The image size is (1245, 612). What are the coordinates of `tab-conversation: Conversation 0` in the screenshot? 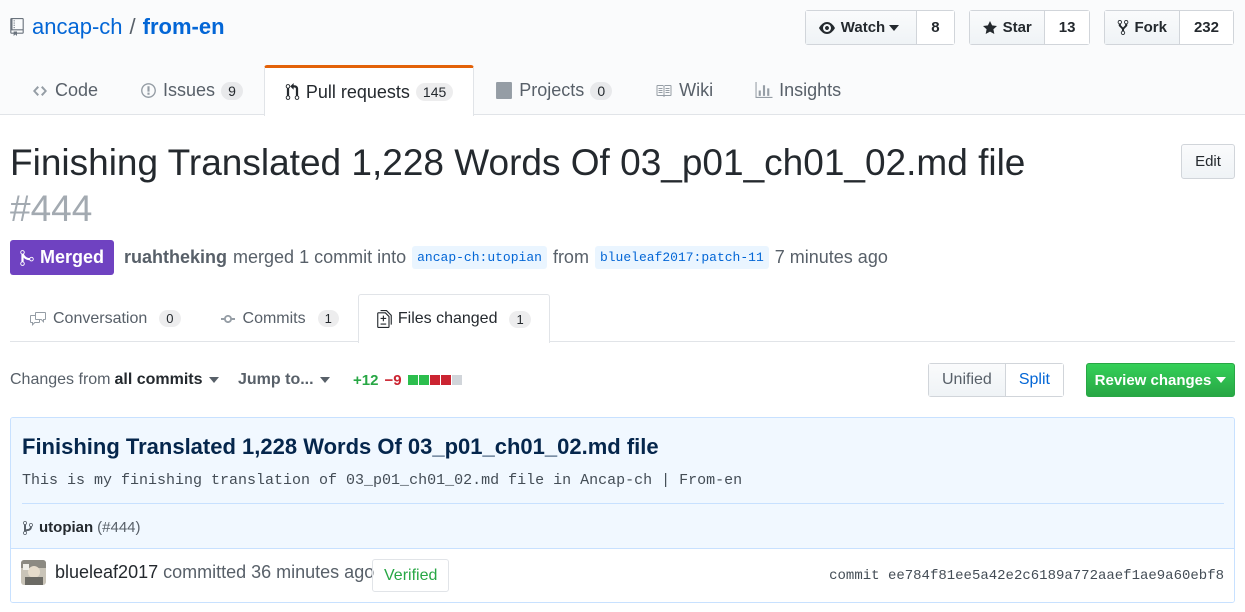 It's located at (105, 318).